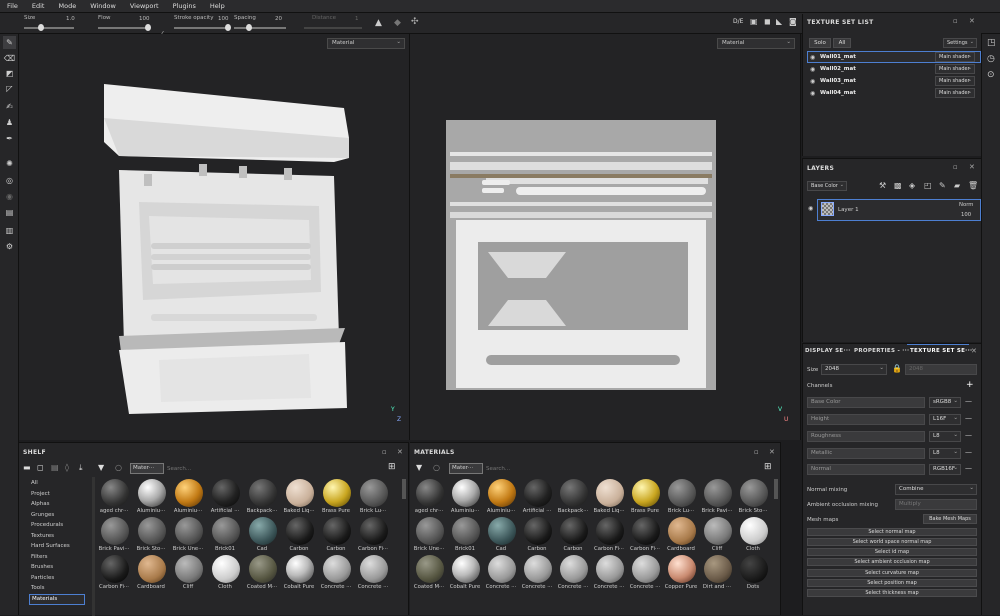 This screenshot has width=1000, height=616. What do you see at coordinates (881, 351) in the screenshot?
I see `tab-properties: PROPERTIES - ···` at bounding box center [881, 351].